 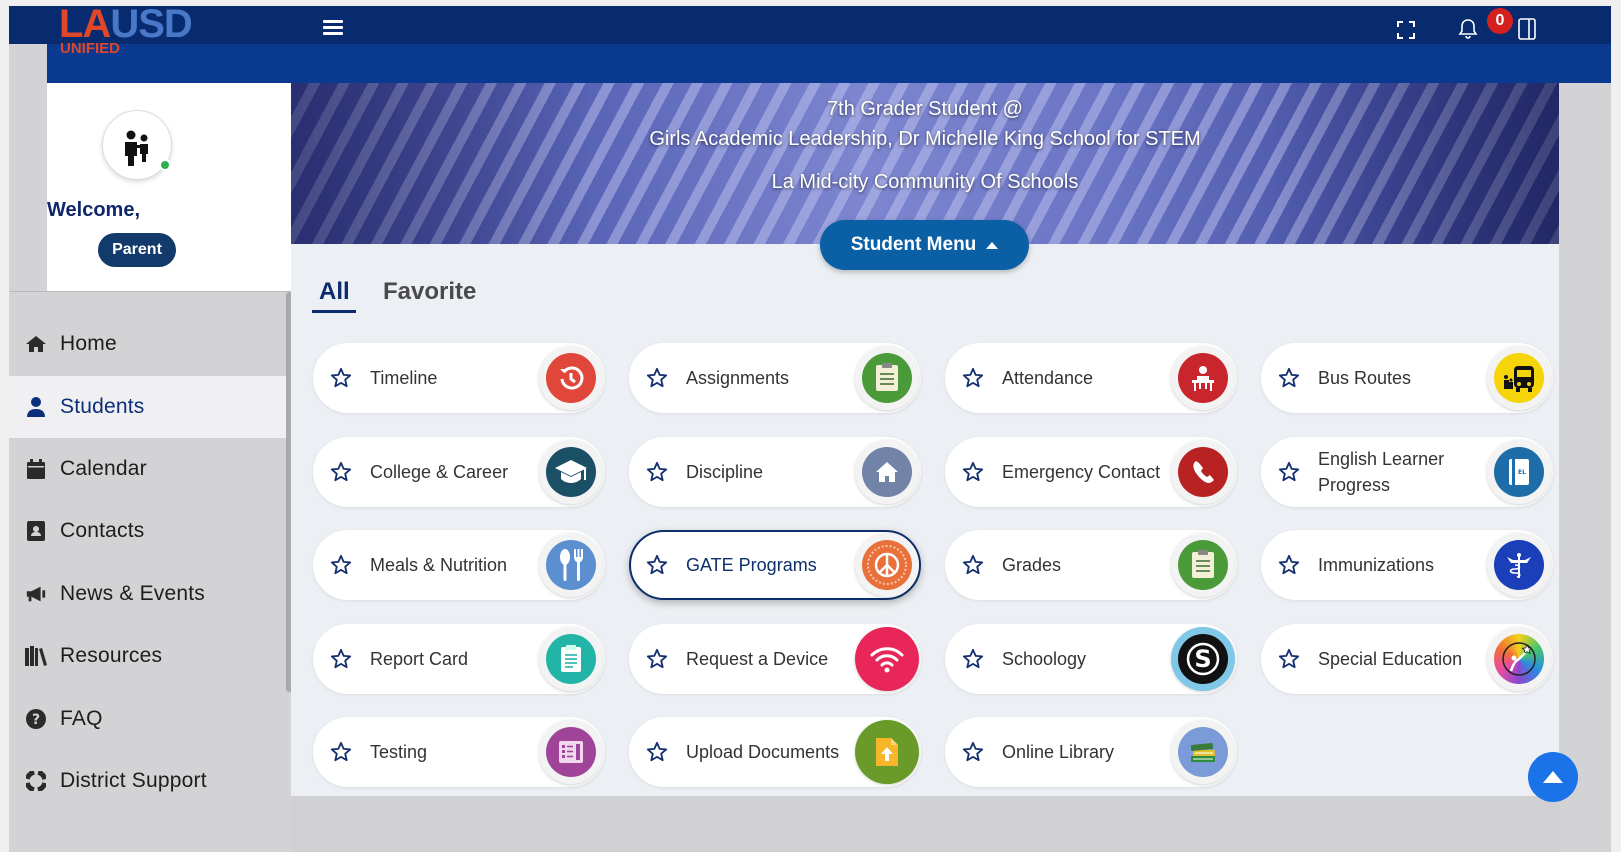 What do you see at coordinates (810, 25) in the screenshot?
I see `top-header` at bounding box center [810, 25].